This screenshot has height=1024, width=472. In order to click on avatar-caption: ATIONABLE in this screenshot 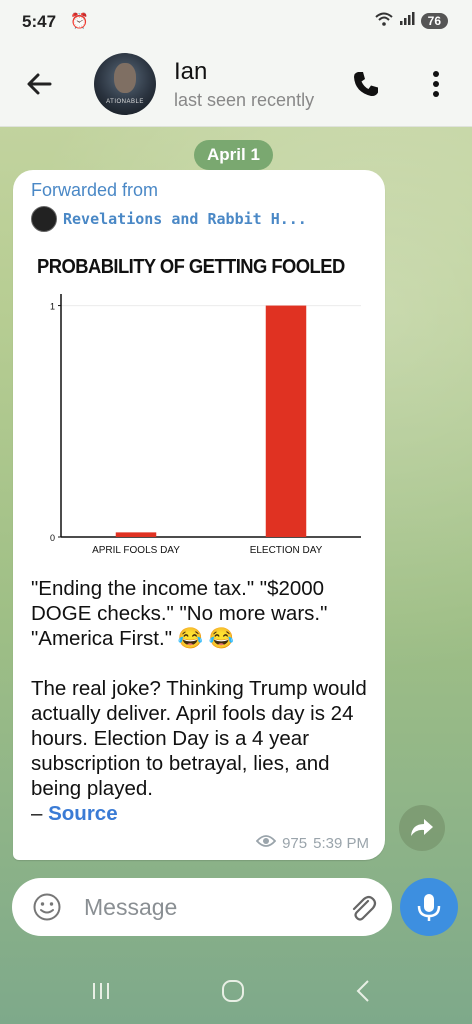, I will do `click(125, 102)`.